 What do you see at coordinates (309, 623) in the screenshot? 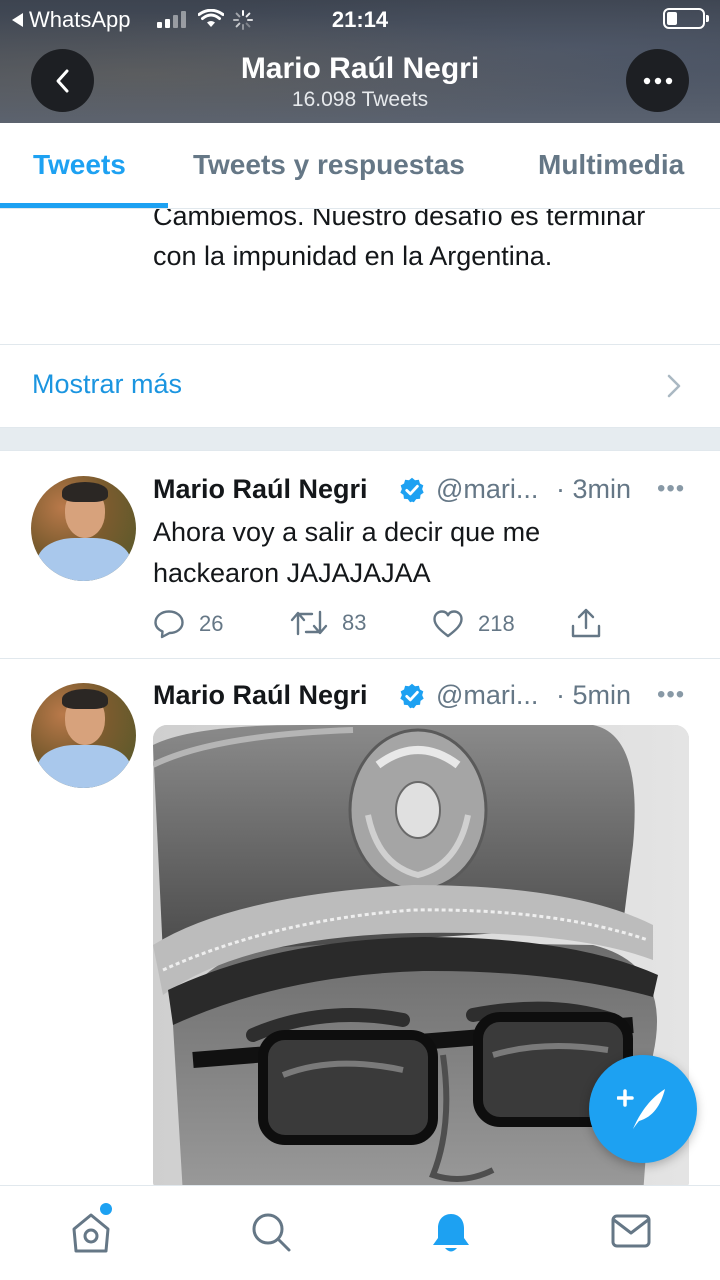
I see `retweet-icon` at bounding box center [309, 623].